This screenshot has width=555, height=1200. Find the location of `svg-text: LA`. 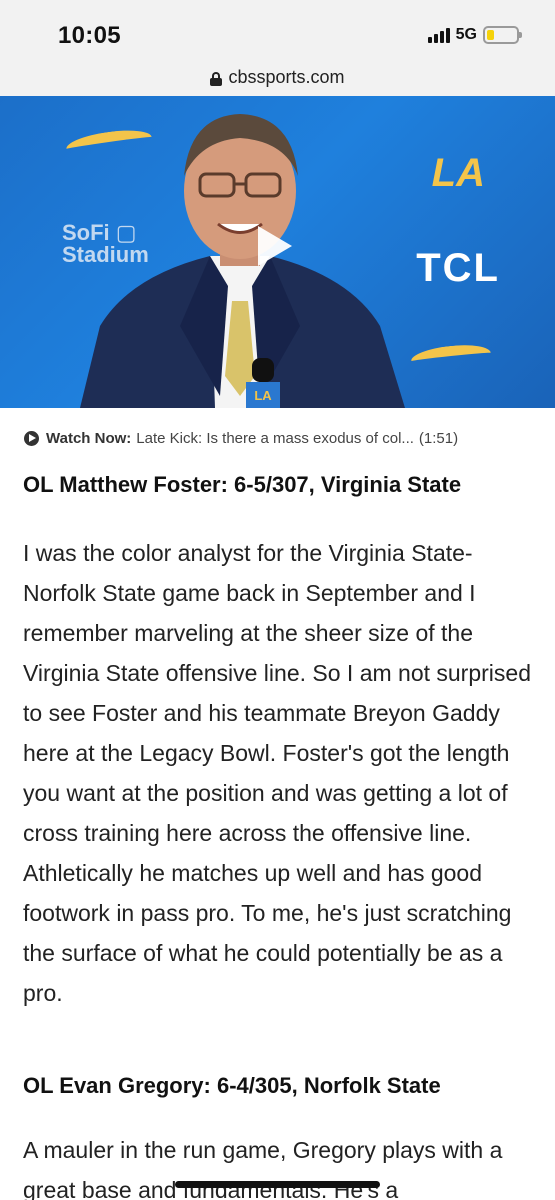

svg-text: LA is located at coordinates (263, 395).